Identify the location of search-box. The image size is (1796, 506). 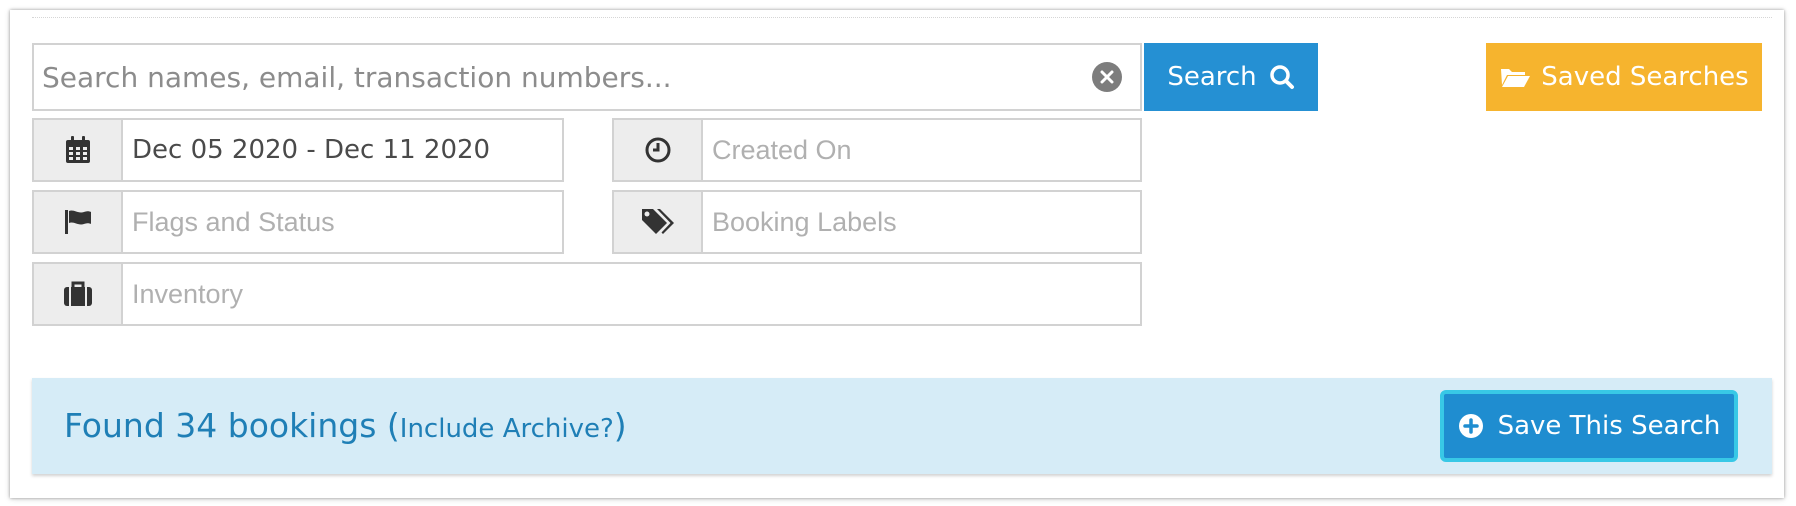
(587, 77).